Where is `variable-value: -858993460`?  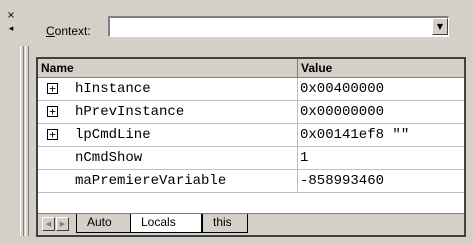 variable-value: -858993460 is located at coordinates (342, 181).